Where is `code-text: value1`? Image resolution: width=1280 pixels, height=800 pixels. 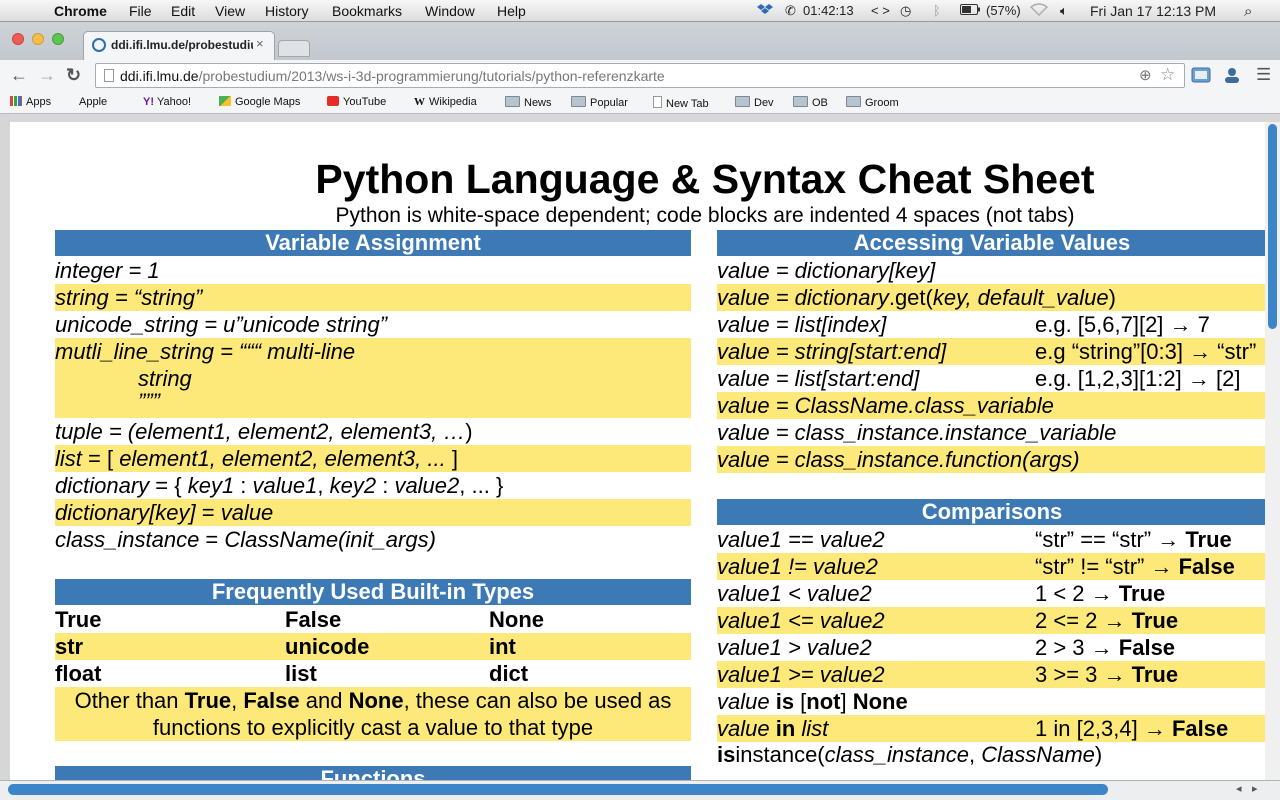 code-text: value1 is located at coordinates (285, 485).